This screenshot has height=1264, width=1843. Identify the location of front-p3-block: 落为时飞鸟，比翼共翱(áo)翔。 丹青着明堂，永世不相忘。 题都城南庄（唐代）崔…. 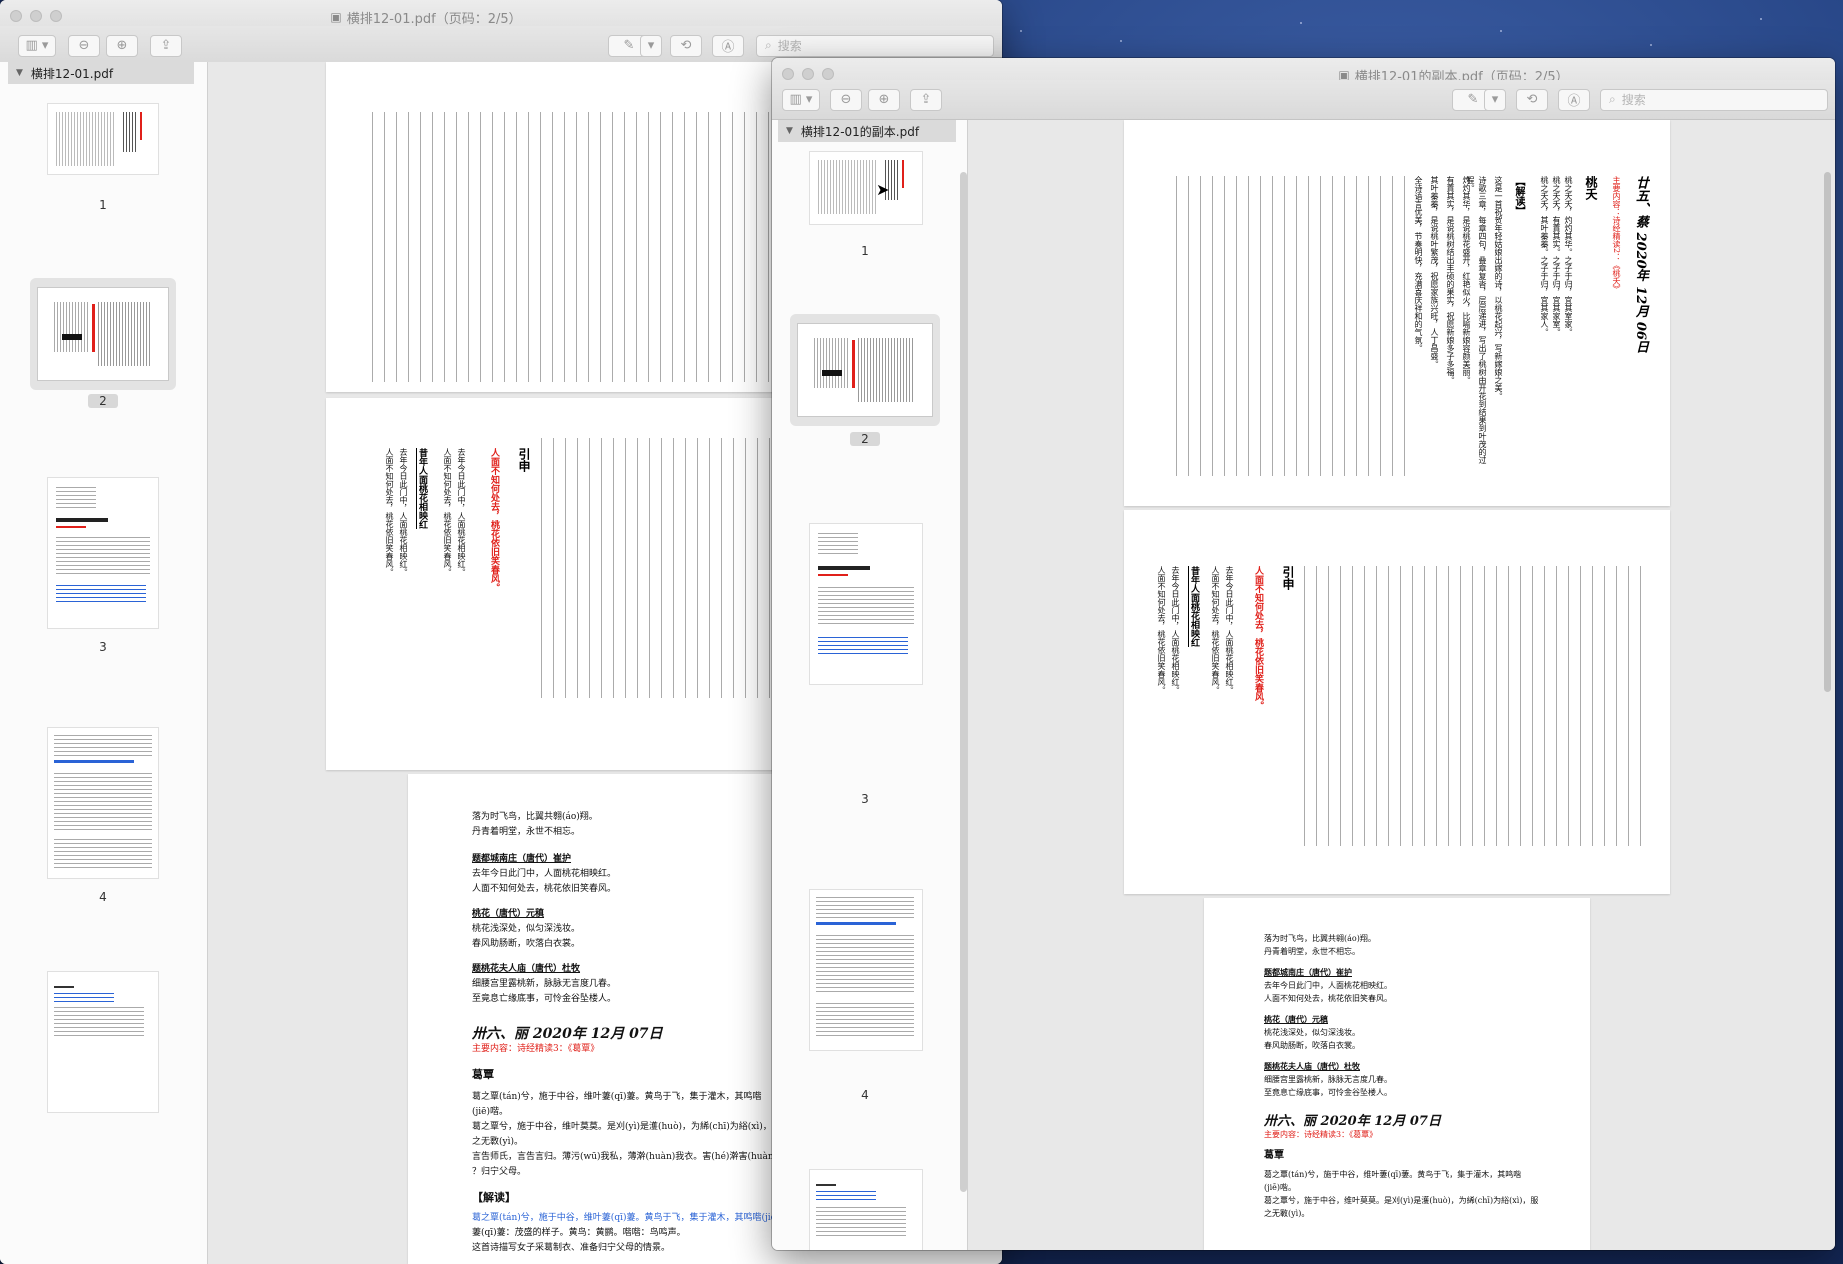
(1424, 1076).